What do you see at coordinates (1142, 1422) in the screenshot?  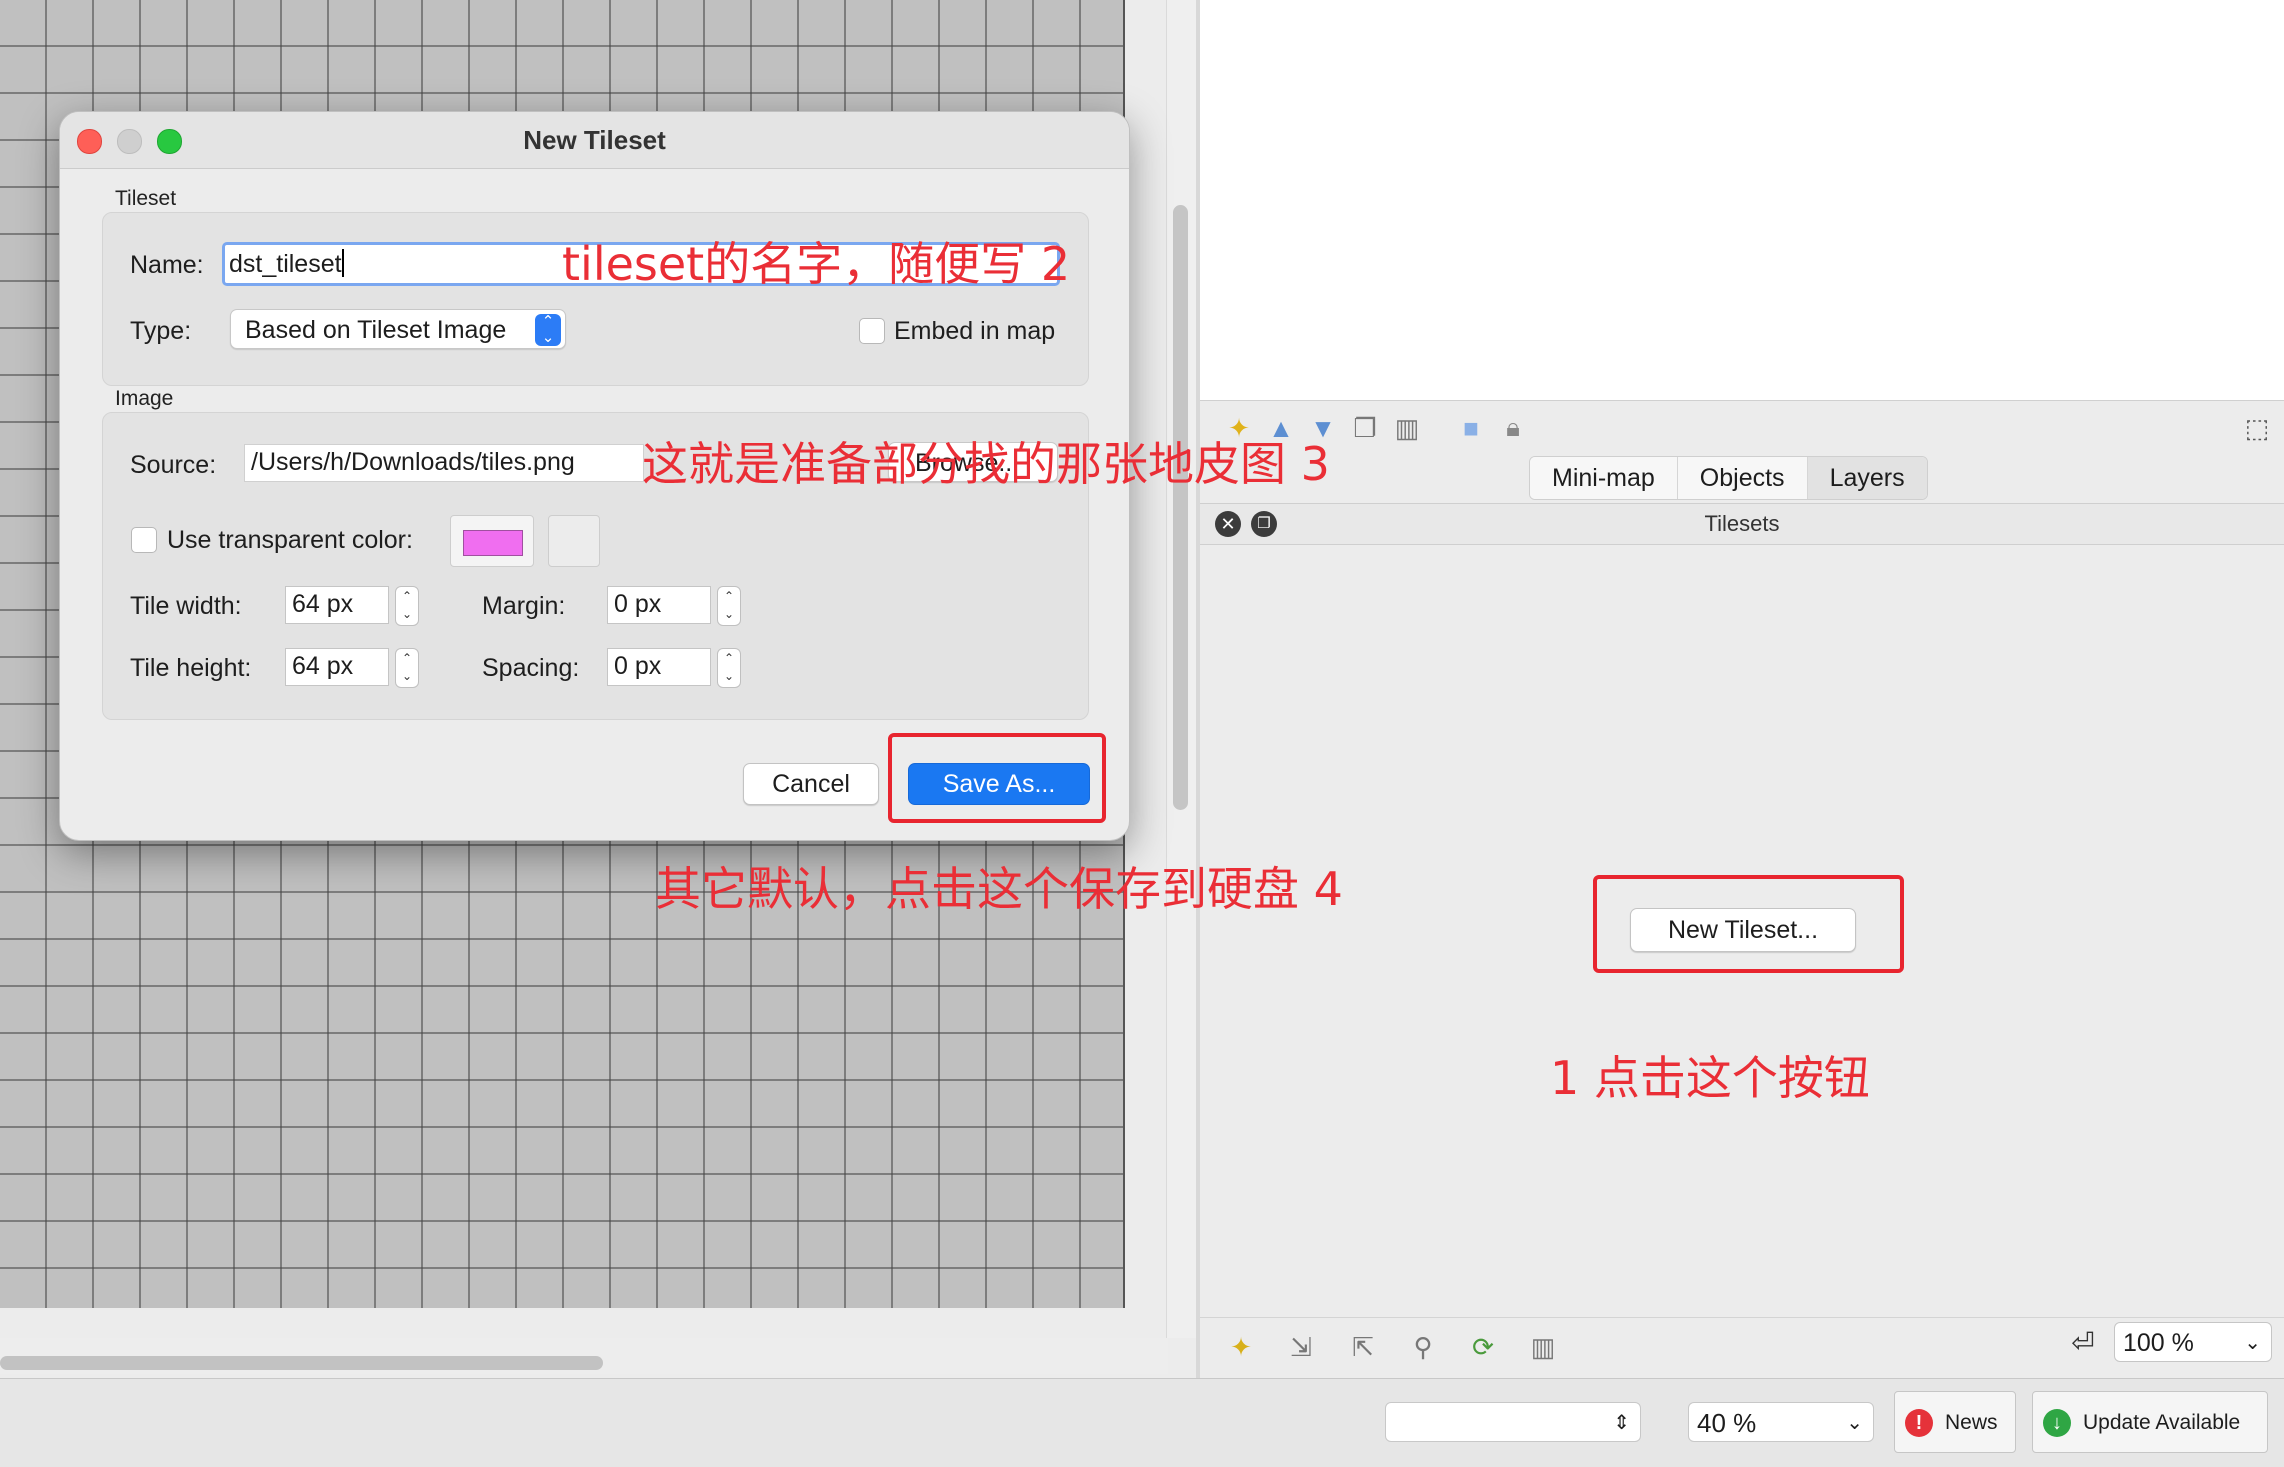 I see `status-bar: ⇕ 40 % ⌄ ! News ↓ Update Available` at bounding box center [1142, 1422].